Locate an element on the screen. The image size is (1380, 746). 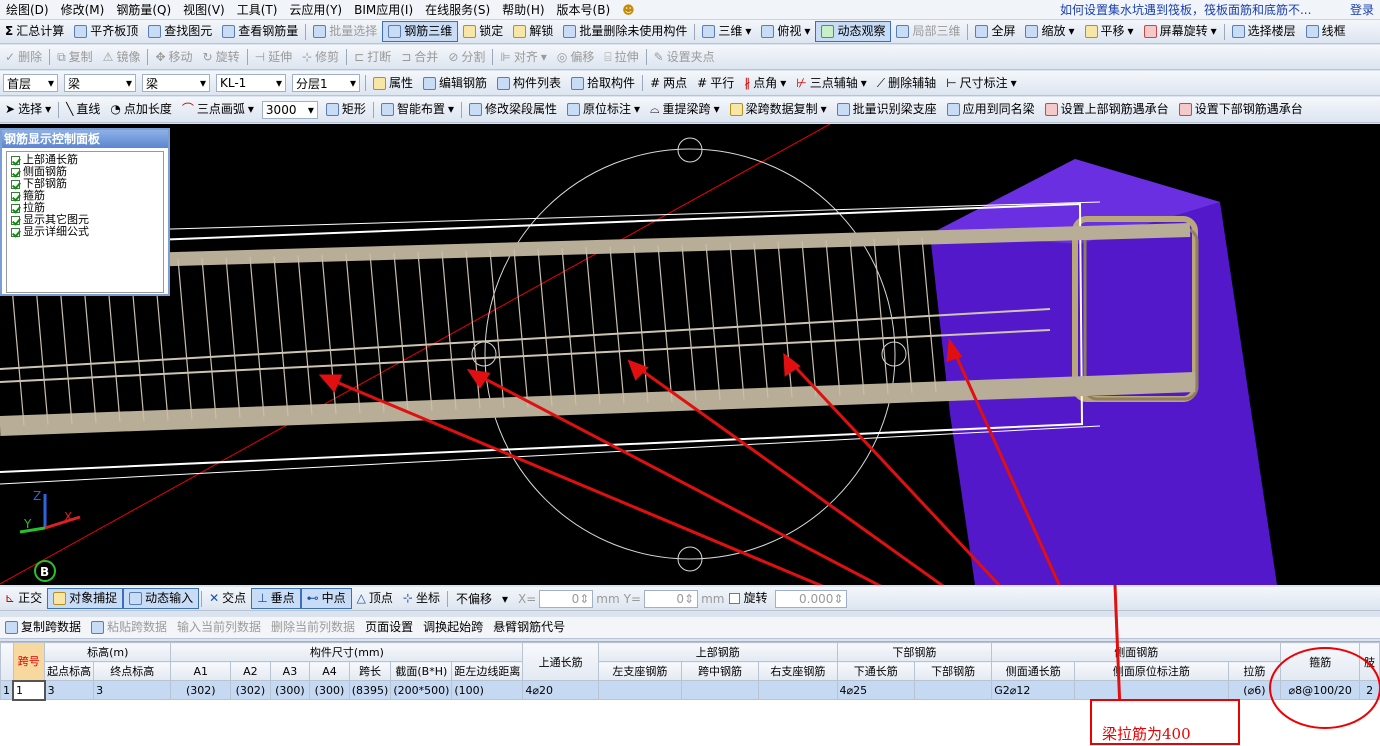
two-point-button: # 两点 is located at coordinates (668, 83).